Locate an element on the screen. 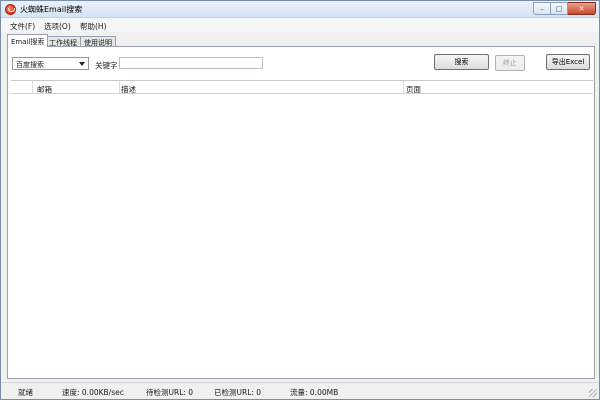 The image size is (600, 400). window-controls: – □ ✕ is located at coordinates (564, 8).